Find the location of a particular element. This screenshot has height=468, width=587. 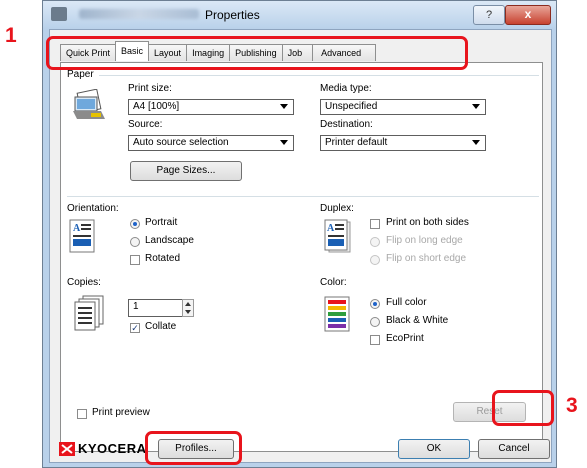

flip-long-edge-radio is located at coordinates (375, 242).